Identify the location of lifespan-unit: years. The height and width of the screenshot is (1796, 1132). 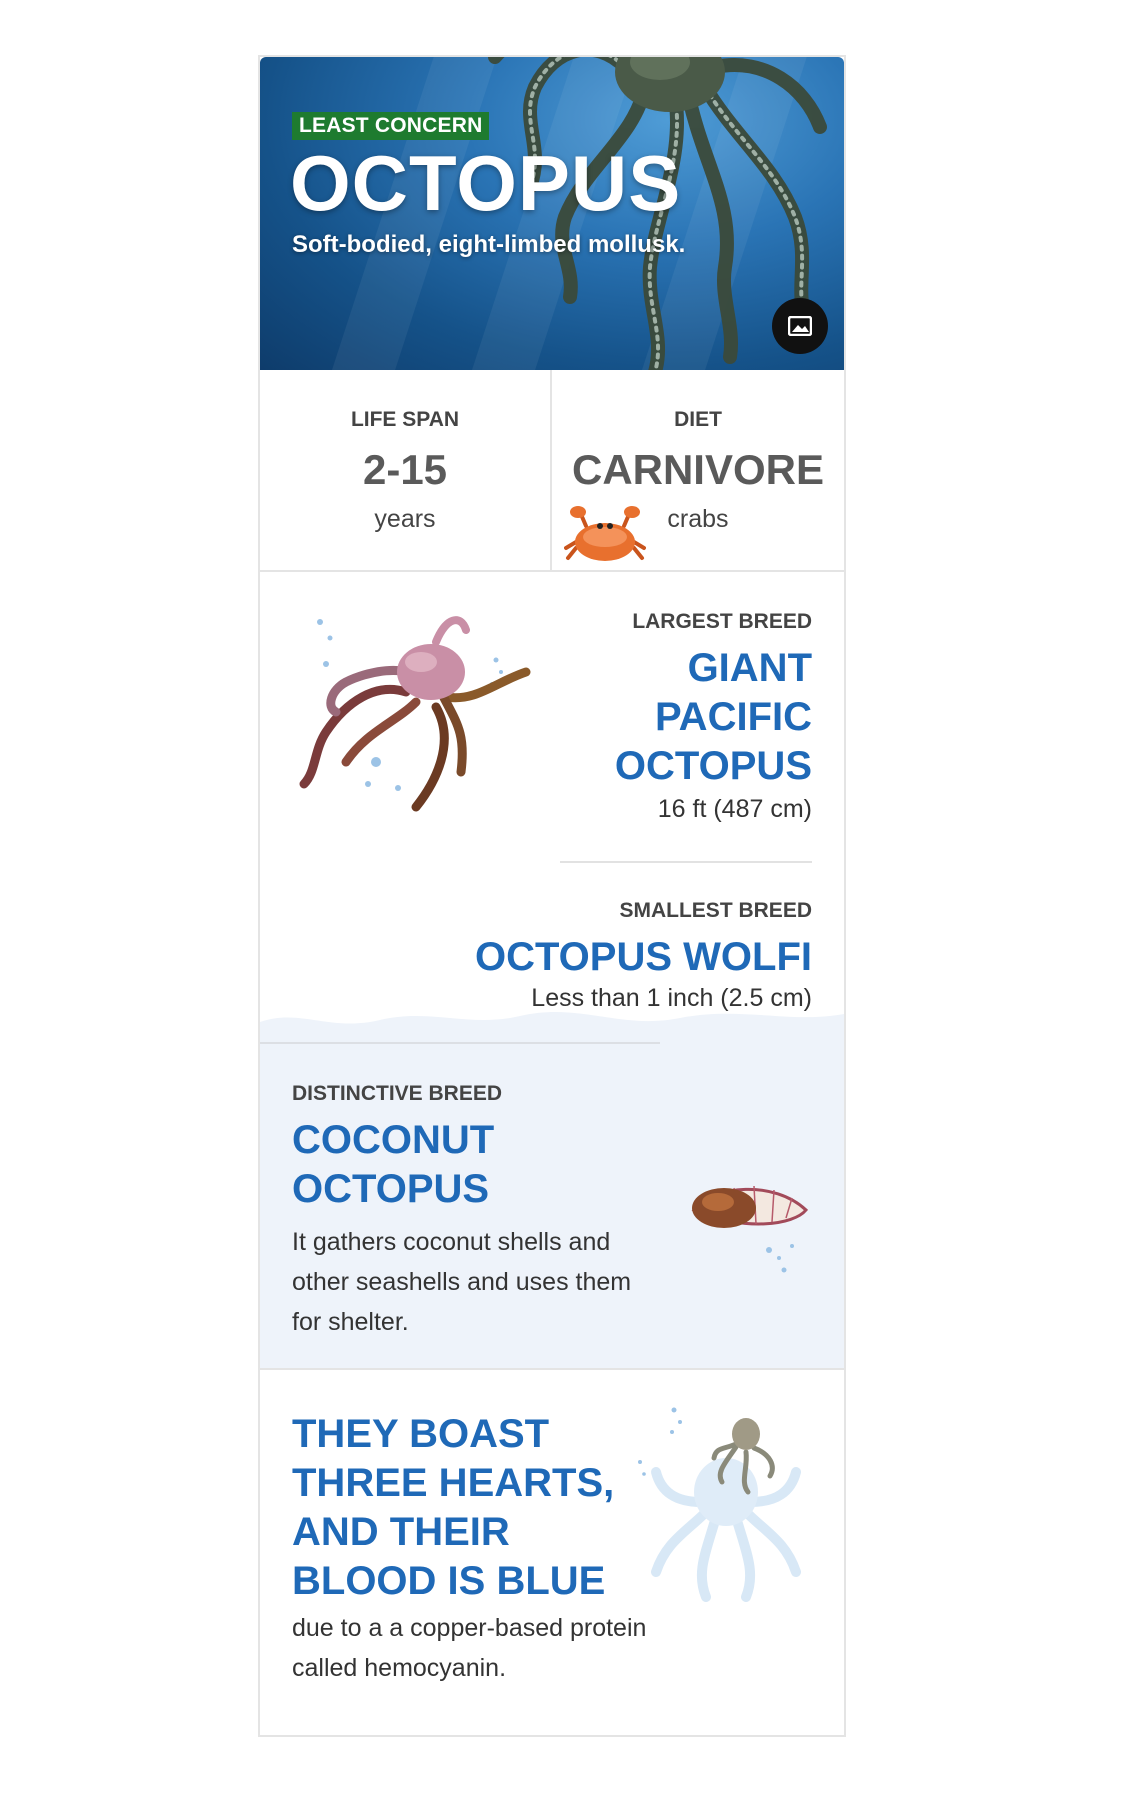
(405, 519).